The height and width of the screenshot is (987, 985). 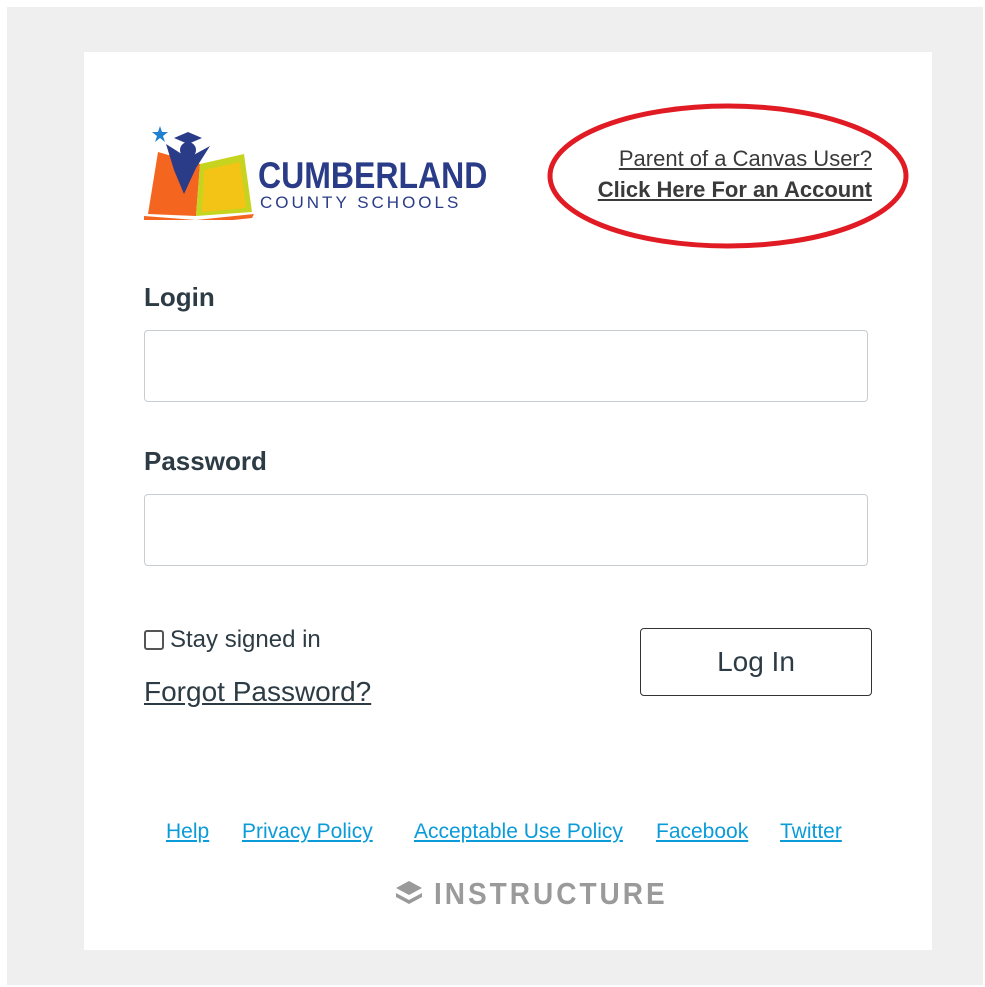 I want to click on instructure-wordmark: INSTRUCTURE, so click(x=551, y=893).